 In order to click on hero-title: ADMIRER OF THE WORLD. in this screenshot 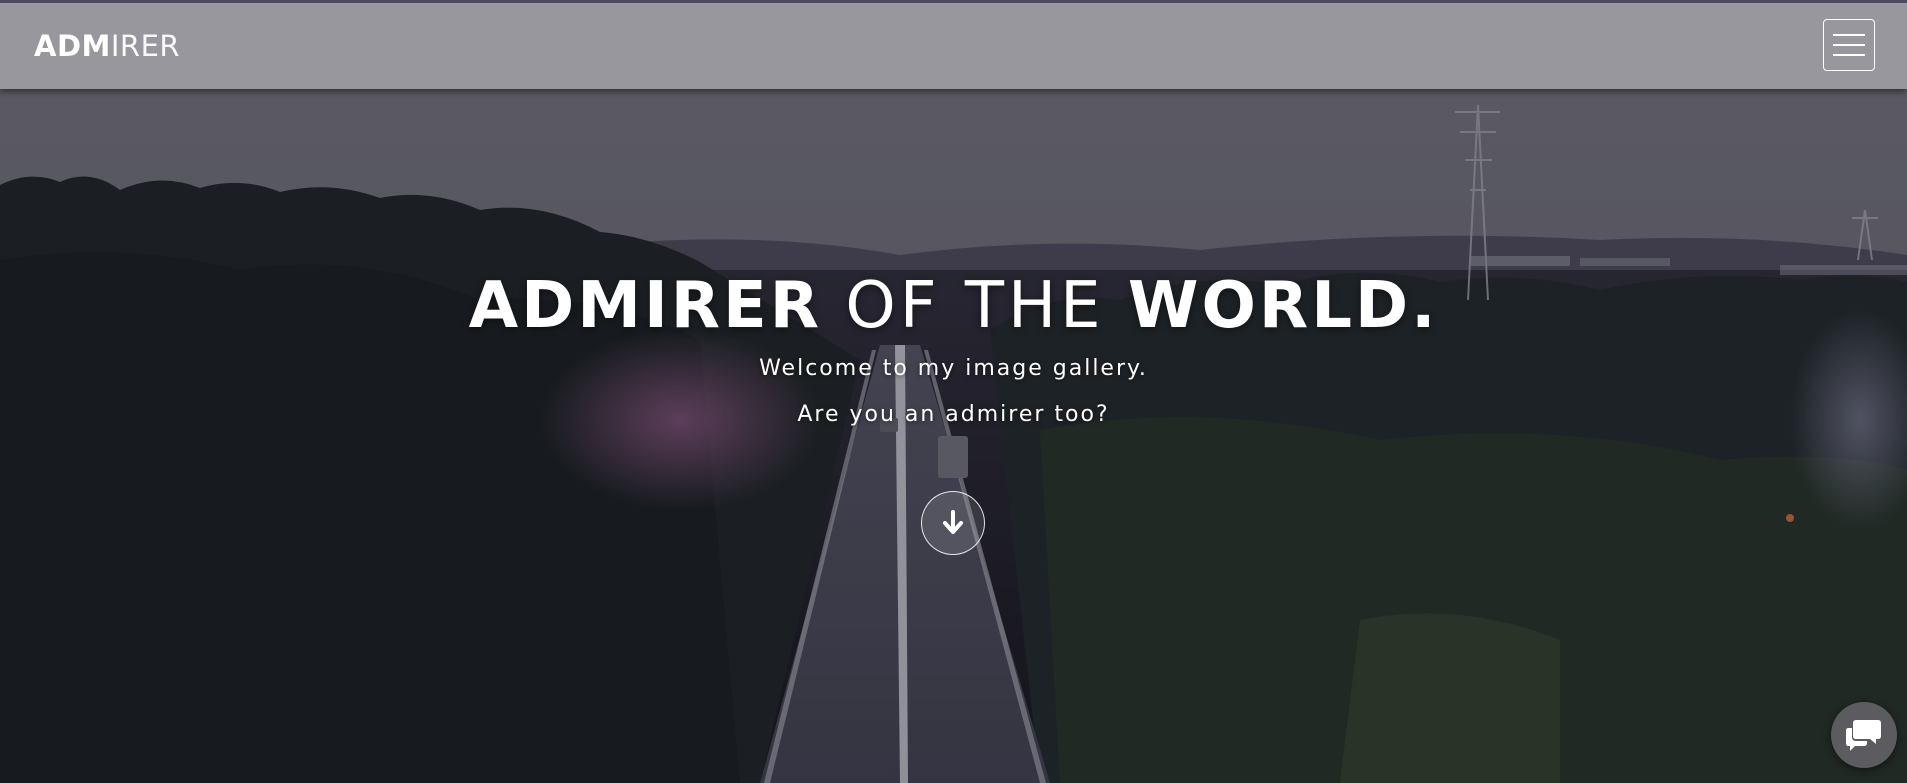, I will do `click(953, 306)`.